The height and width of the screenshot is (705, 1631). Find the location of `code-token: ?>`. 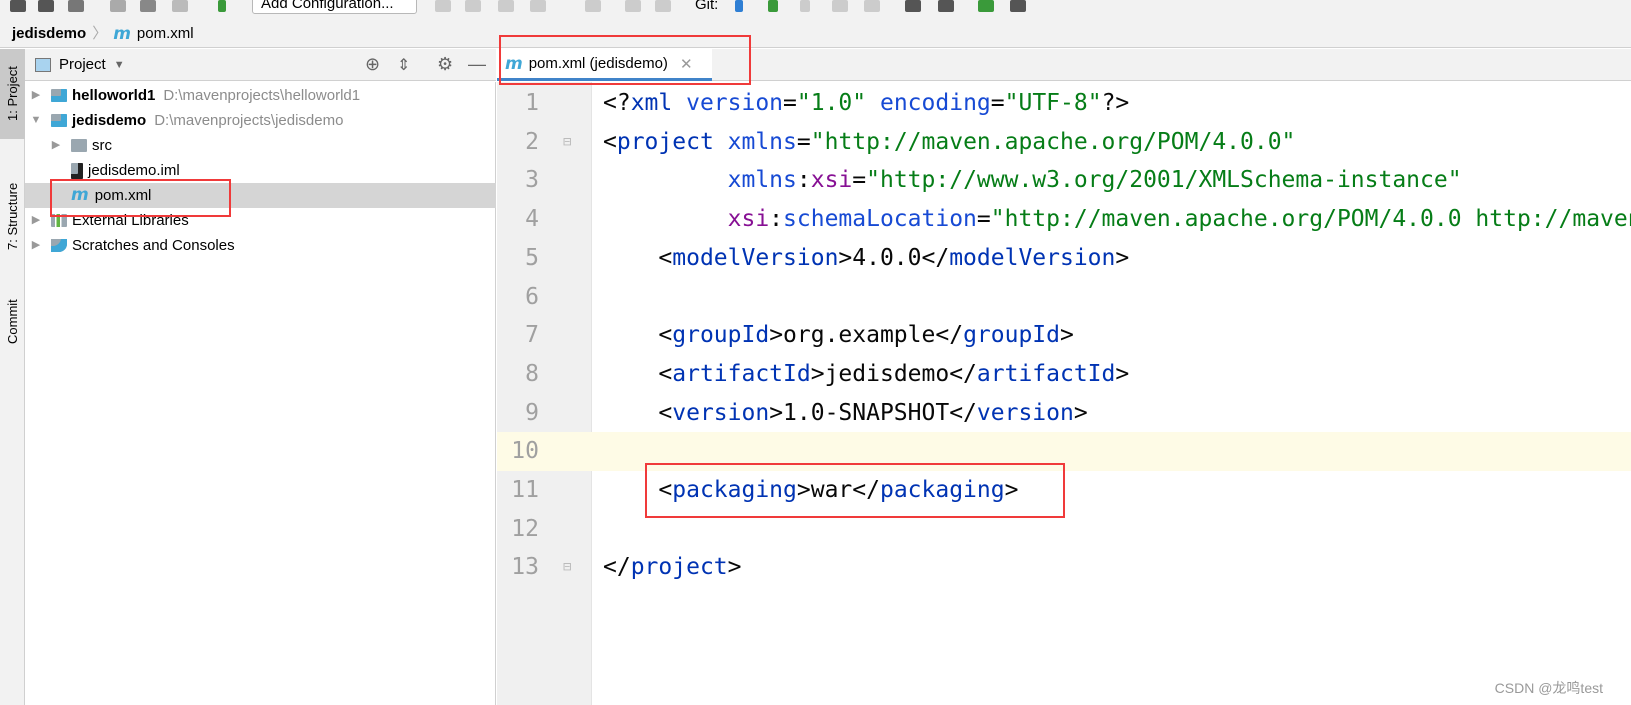

code-token: ?> is located at coordinates (1115, 103).